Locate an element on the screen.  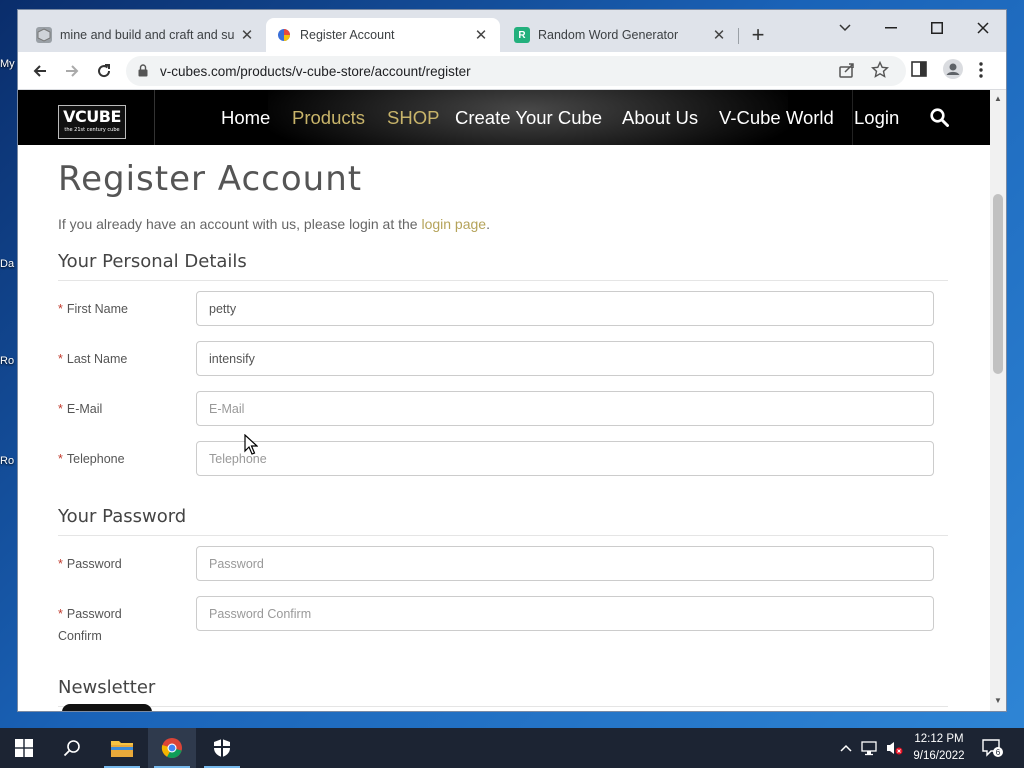
notification-center-icon: 6 is located at coordinates (993, 748).